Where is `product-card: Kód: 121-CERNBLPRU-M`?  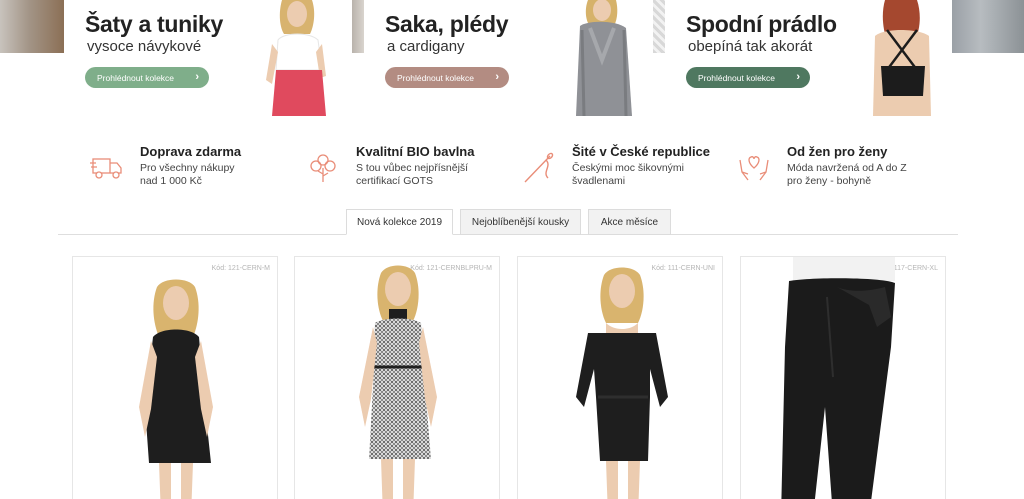 product-card: Kód: 121-CERNBLPRU-M is located at coordinates (397, 377).